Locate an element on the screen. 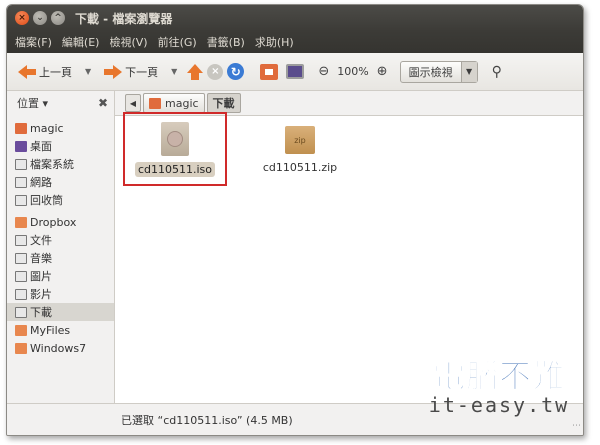  title-bar: × ⌄ ^ 下載 - 檔案瀏覽器 is located at coordinates (295, 18).